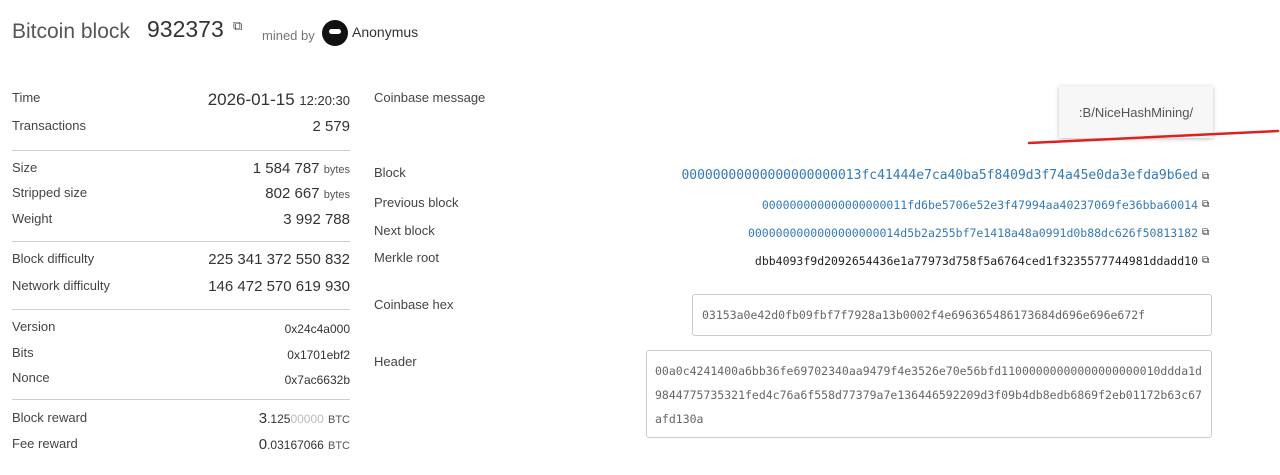  What do you see at coordinates (414, 304) in the screenshot?
I see `coinbase-hex-label: Coinbase hex` at bounding box center [414, 304].